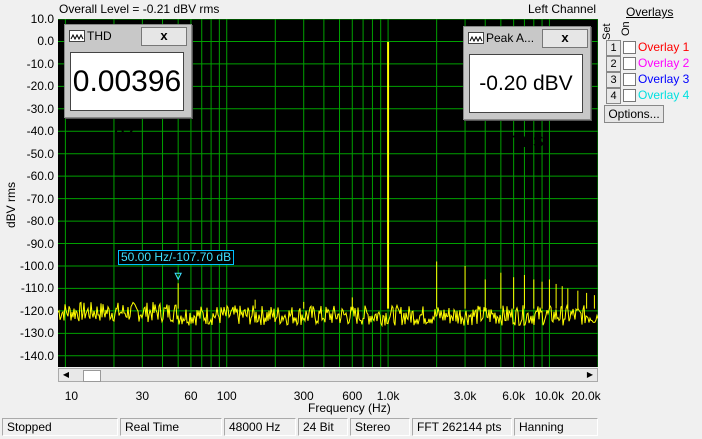 Image resolution: width=702 pixels, height=439 pixels. What do you see at coordinates (380, 427) in the screenshot?
I see `status-cell: Stereo` at bounding box center [380, 427].